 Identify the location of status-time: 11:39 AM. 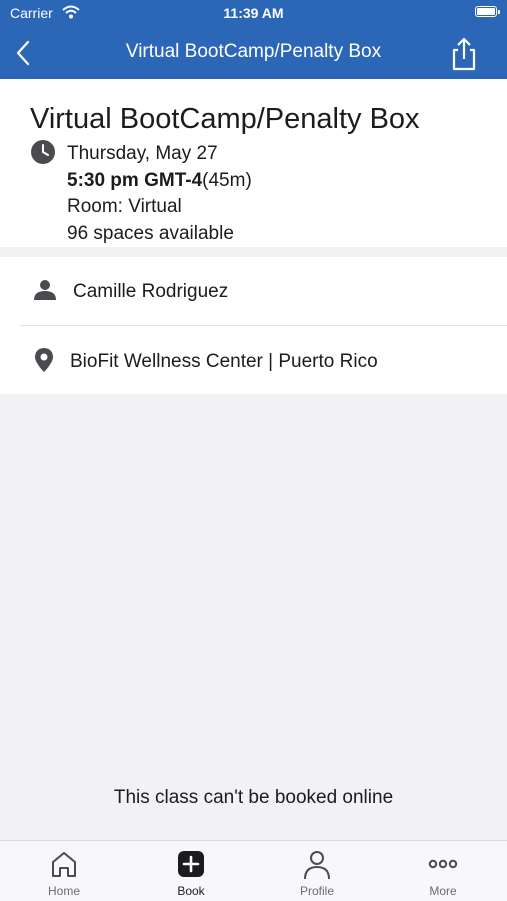
(253, 13).